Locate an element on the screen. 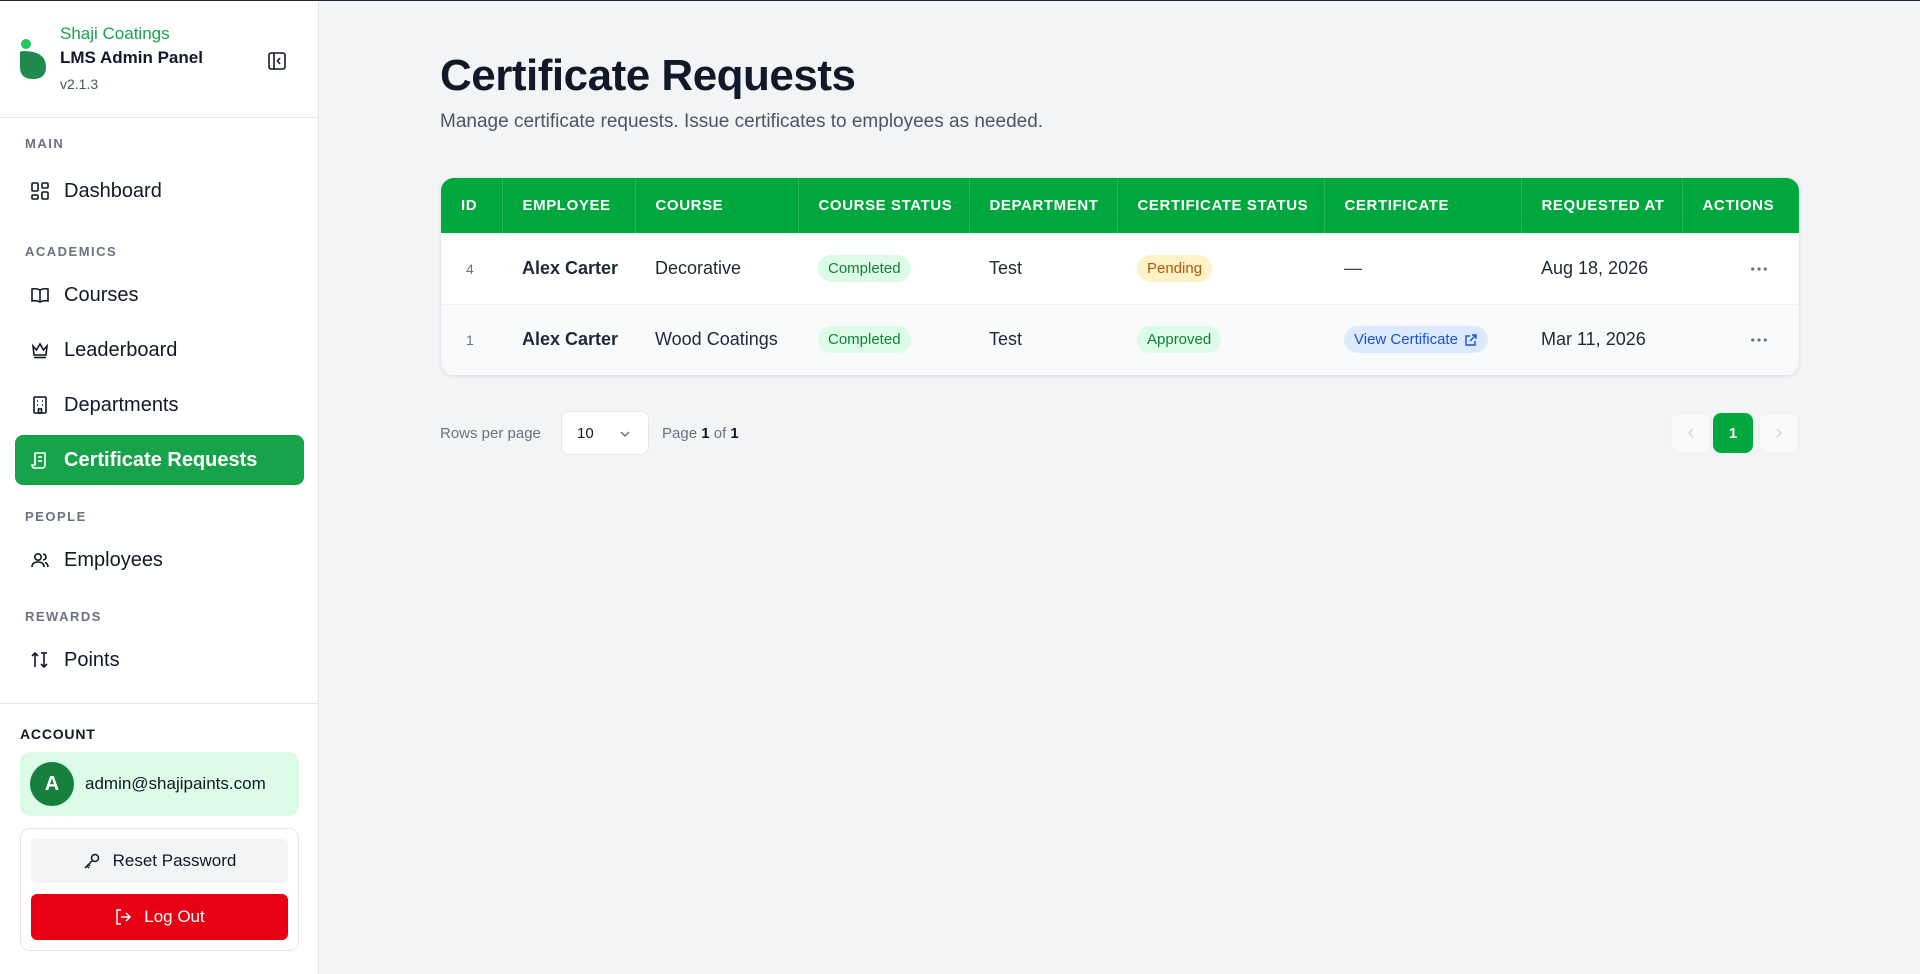 The image size is (1920, 974). chevron-right-icon is located at coordinates (1779, 433).